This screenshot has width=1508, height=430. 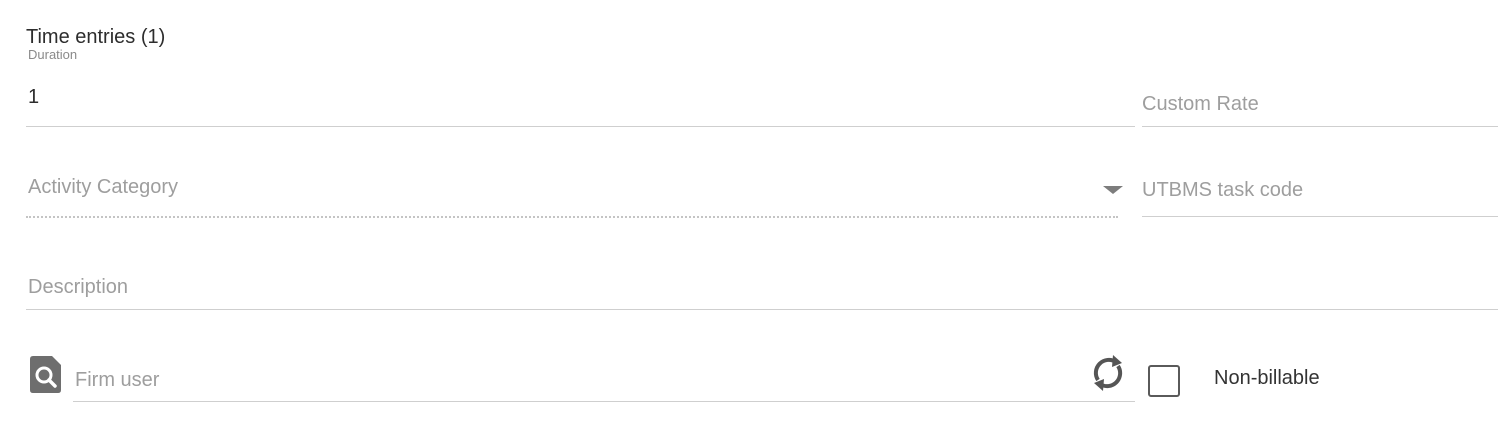 I want to click on firm-user-underline, so click(x=604, y=401).